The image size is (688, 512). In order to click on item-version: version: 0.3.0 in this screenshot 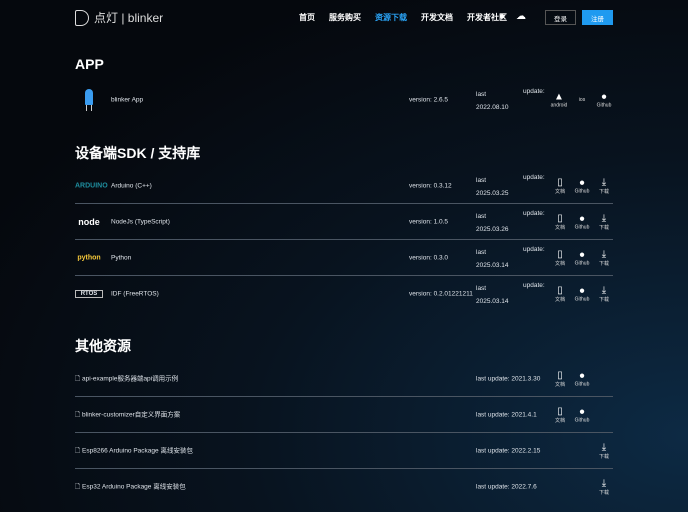, I will do `click(429, 257)`.